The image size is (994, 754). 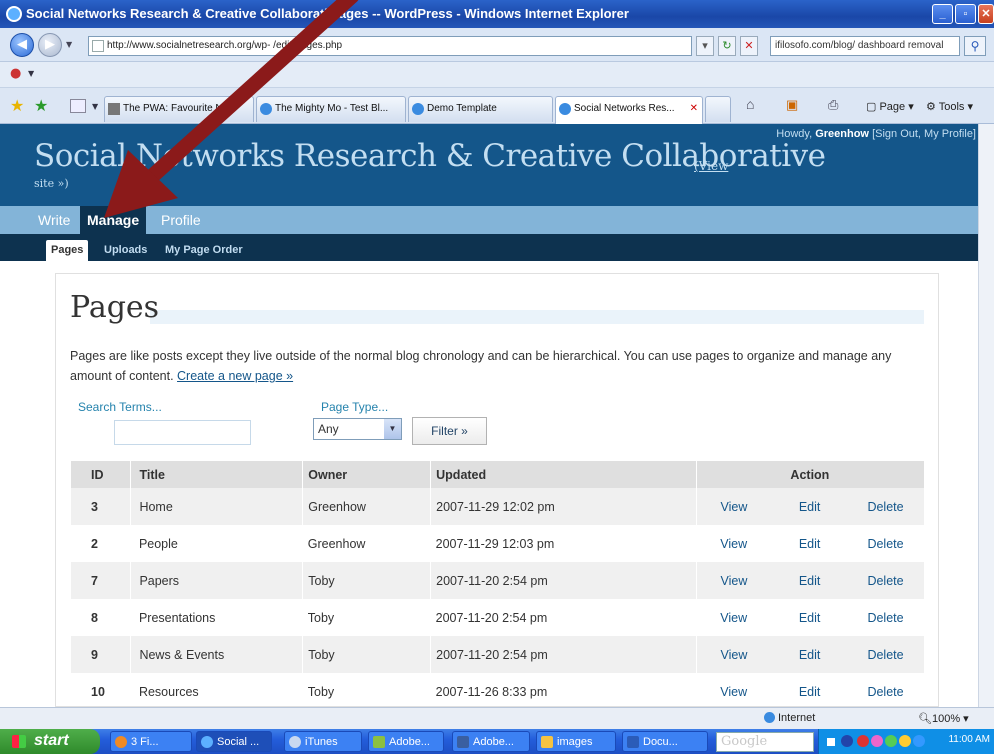 I want to click on links-toolbar: ● ▼, so click(x=497, y=75).